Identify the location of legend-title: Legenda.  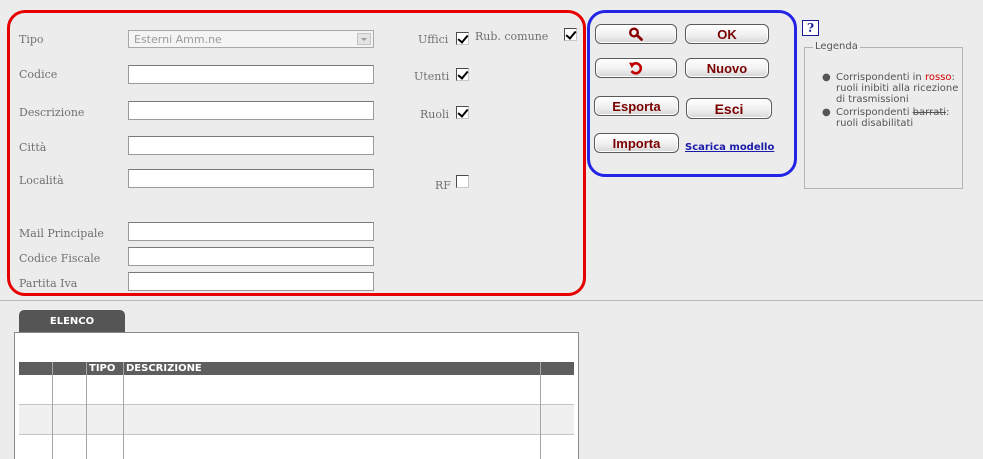
(836, 46).